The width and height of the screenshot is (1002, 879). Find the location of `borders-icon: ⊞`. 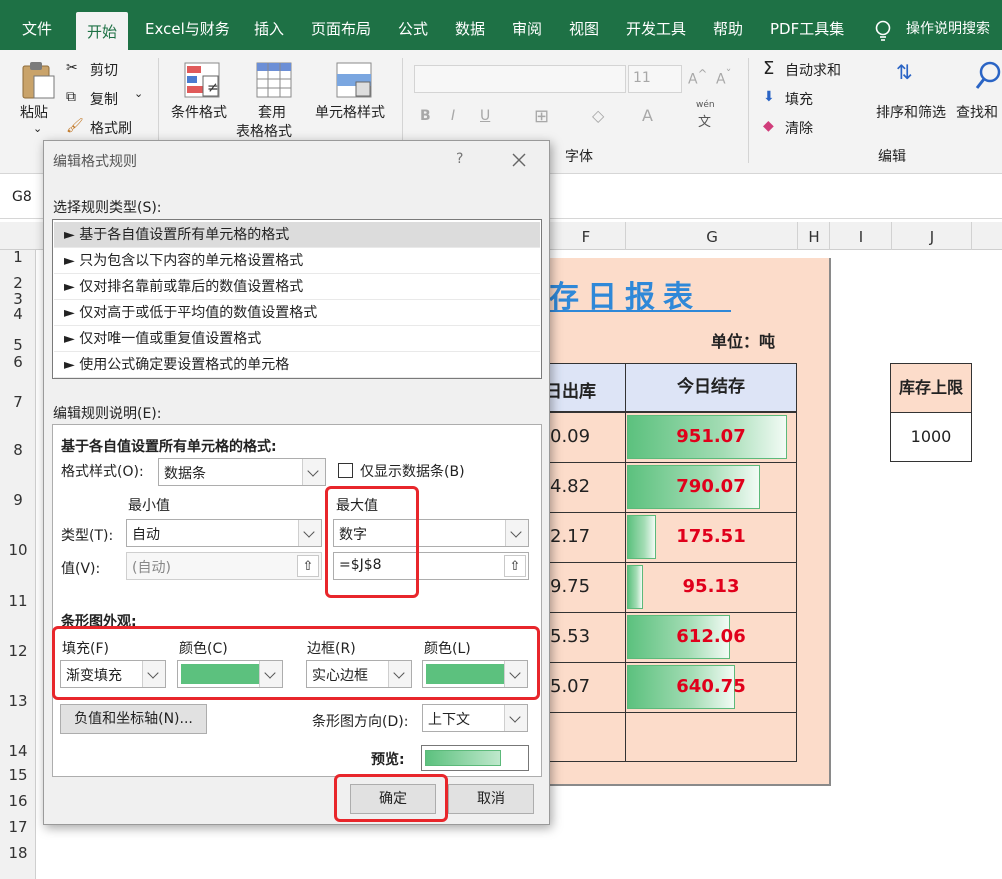

borders-icon: ⊞ is located at coordinates (541, 116).